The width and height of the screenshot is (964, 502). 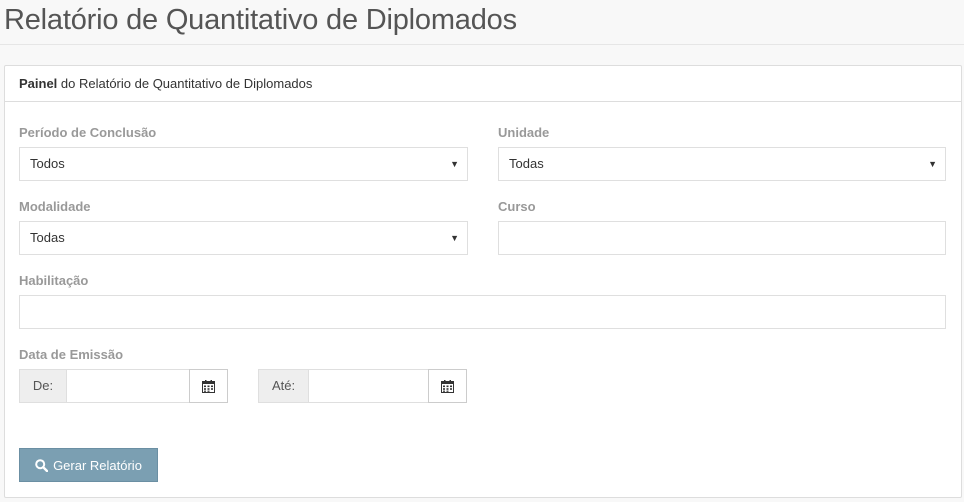 What do you see at coordinates (71, 354) in the screenshot?
I see `data-emissao-label: Data de Emissão` at bounding box center [71, 354].